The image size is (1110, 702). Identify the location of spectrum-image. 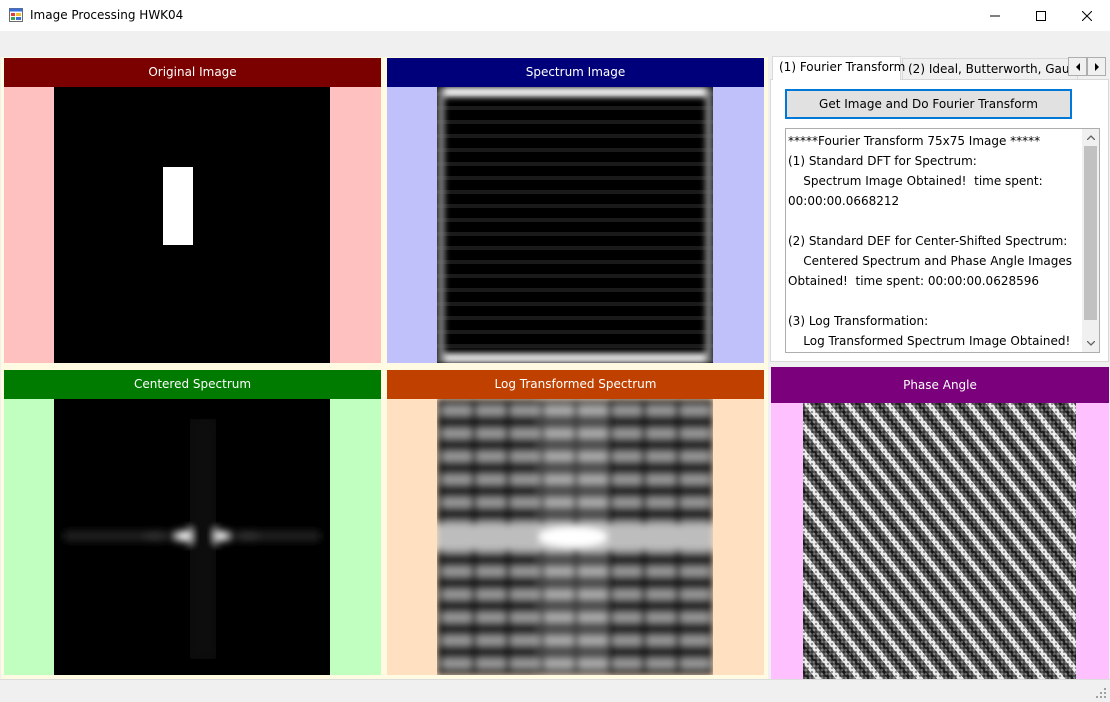
(575, 225).